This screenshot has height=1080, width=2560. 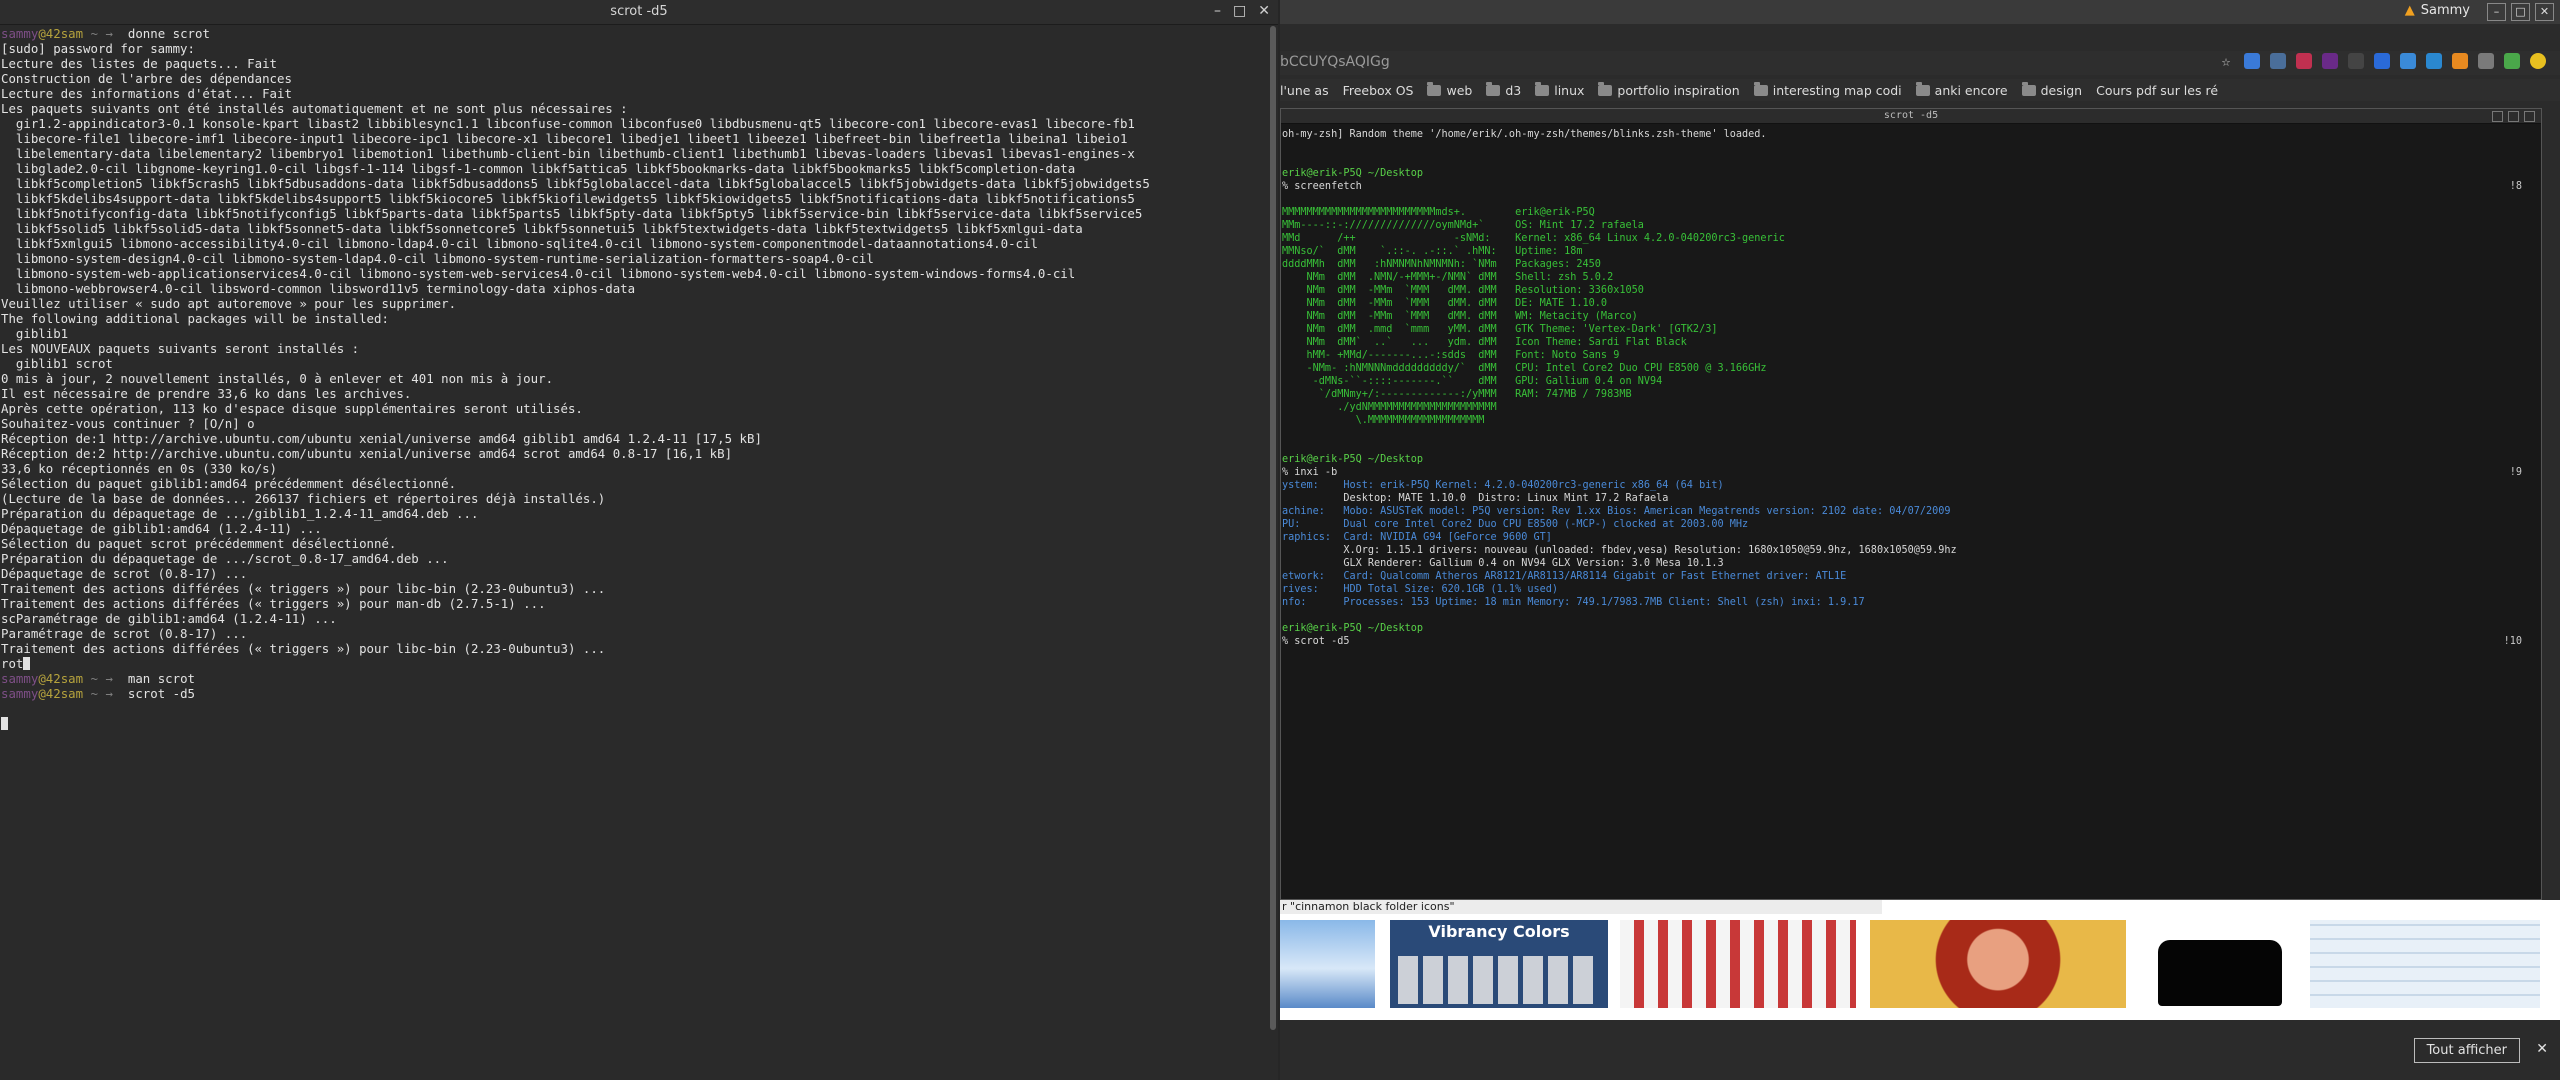 I want to click on prompt-line: sammy@42sam ~ → man scrot, so click(x=634, y=678).